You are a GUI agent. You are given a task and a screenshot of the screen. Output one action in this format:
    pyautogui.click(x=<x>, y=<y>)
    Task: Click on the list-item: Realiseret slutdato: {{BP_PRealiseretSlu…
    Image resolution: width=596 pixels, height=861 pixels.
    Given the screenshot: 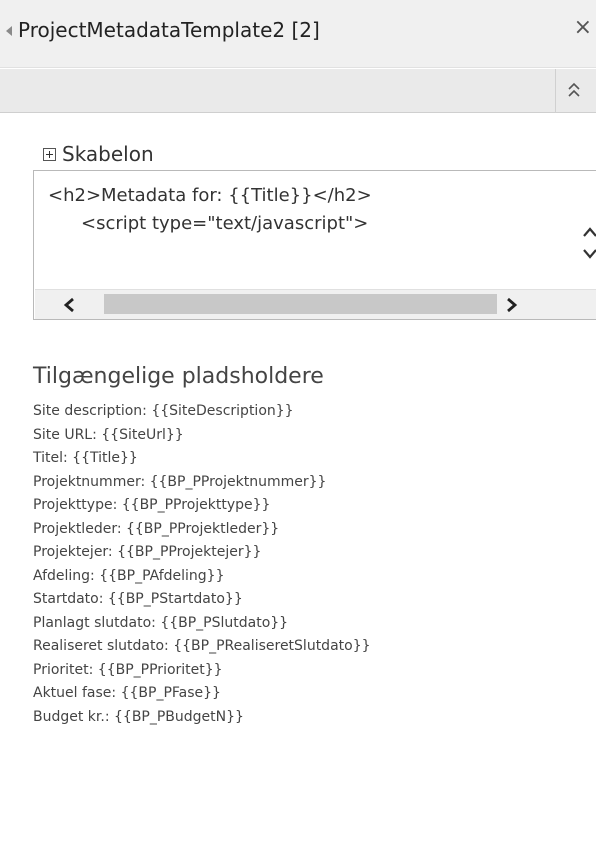 What is the action you would take?
    pyautogui.click(x=202, y=646)
    